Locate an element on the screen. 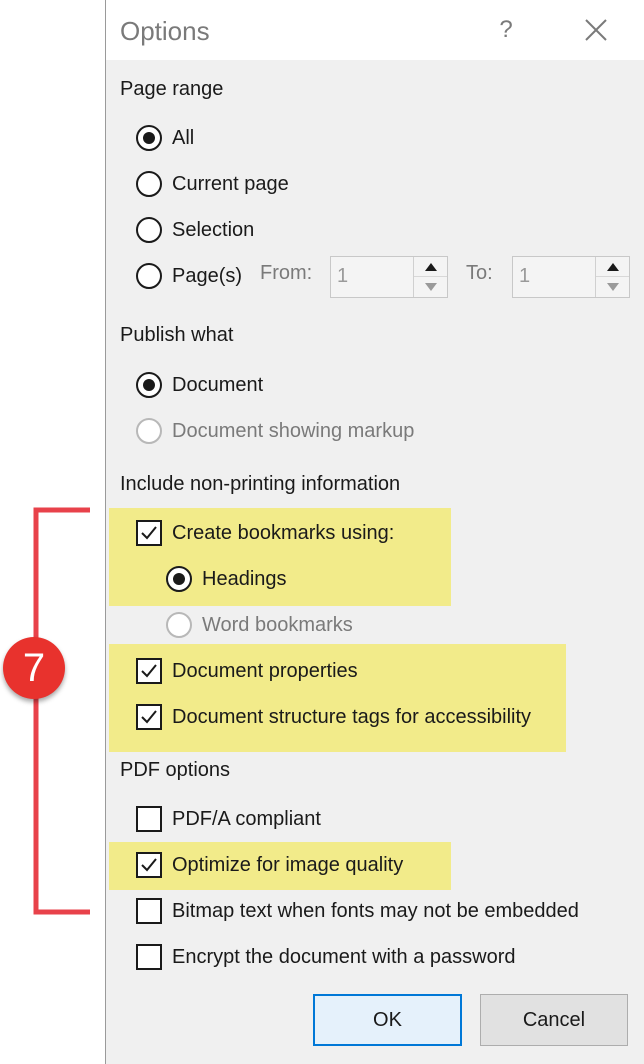 Image resolution: width=644 pixels, height=1064 pixels. annotation-bracket is located at coordinates (61, 711).